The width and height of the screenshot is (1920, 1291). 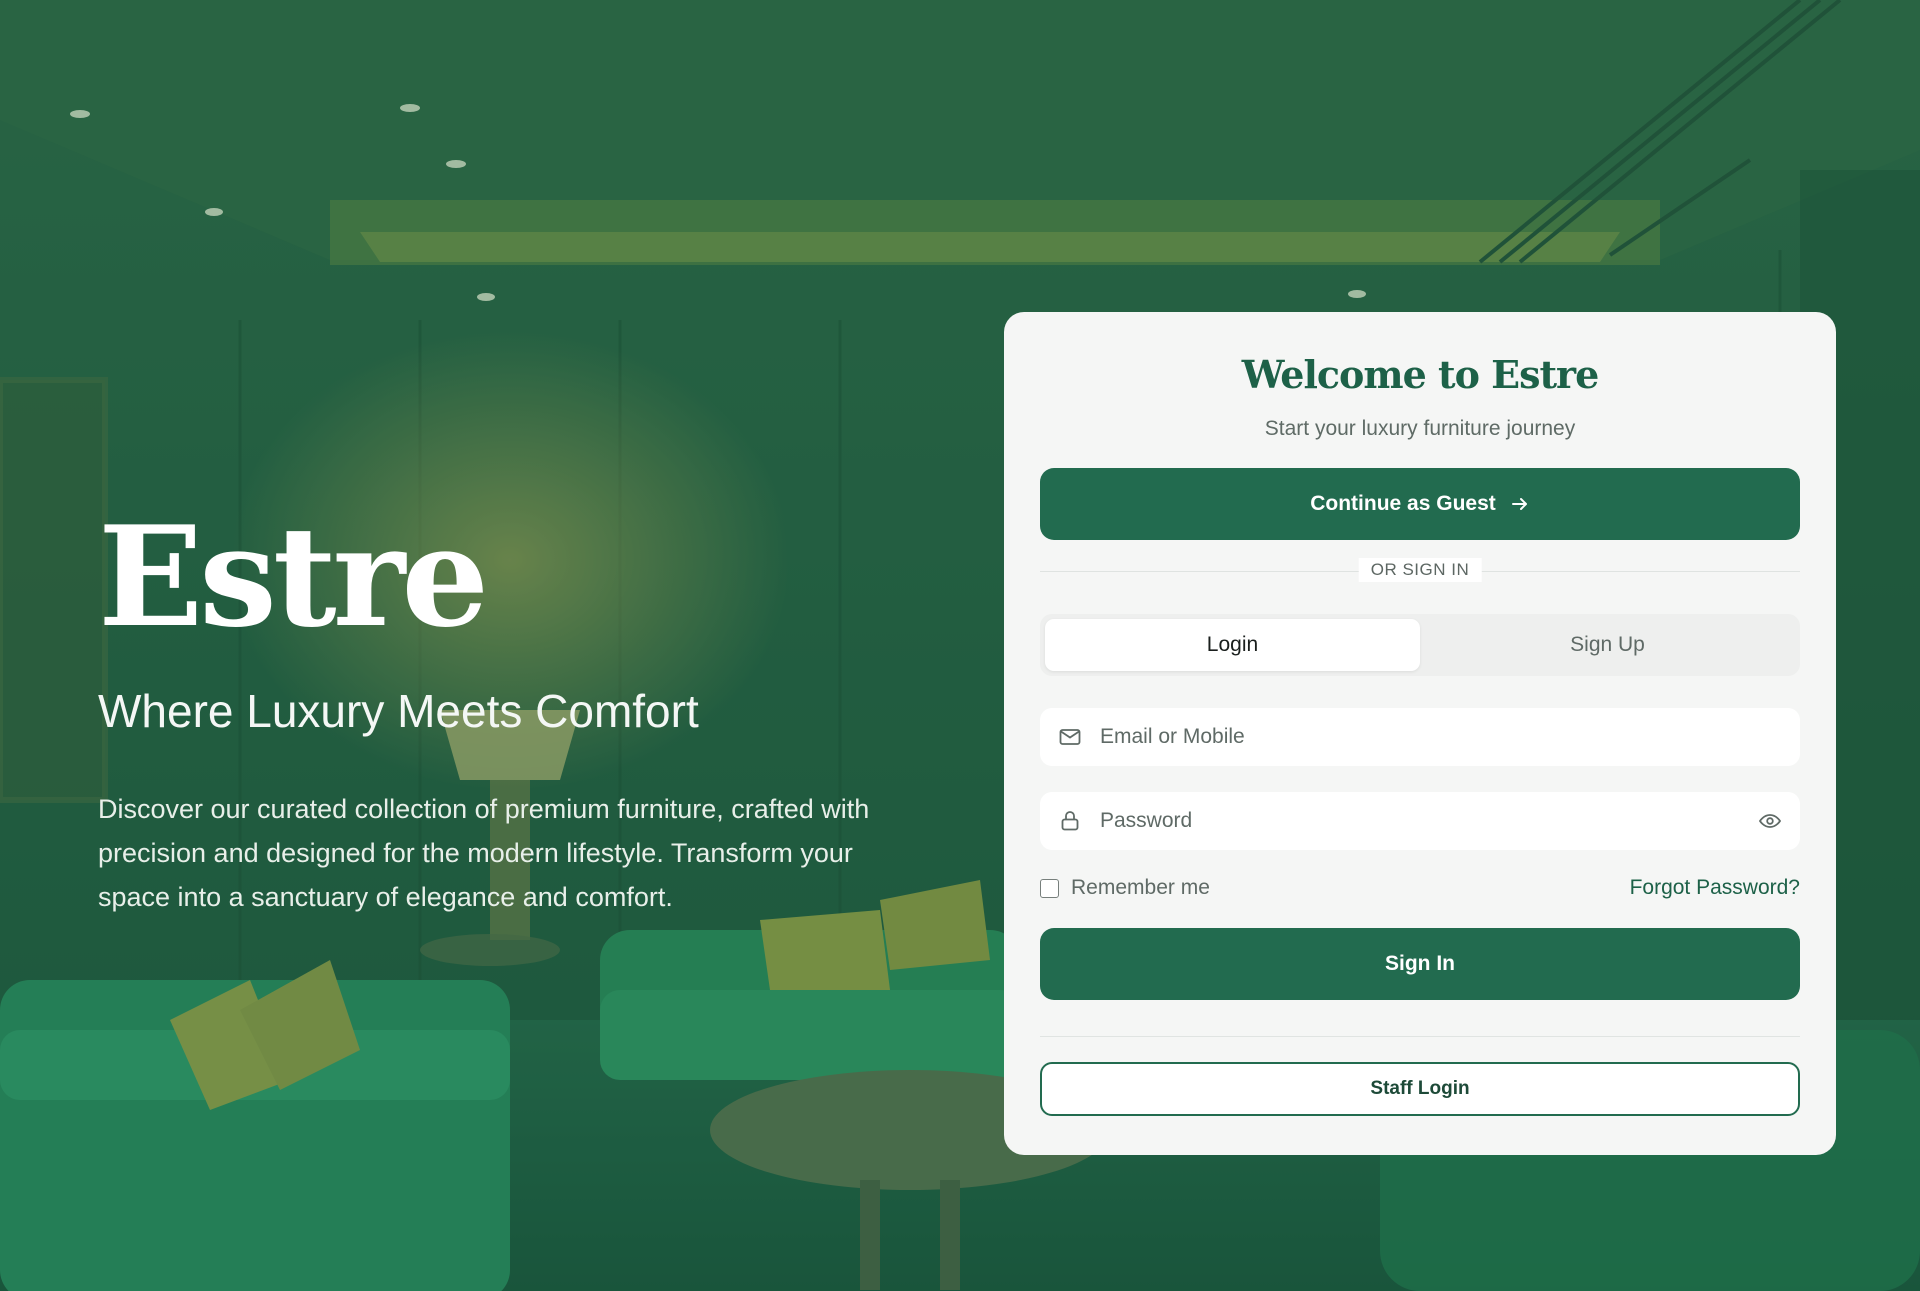 What do you see at coordinates (1070, 737) in the screenshot?
I see `mail-icon` at bounding box center [1070, 737].